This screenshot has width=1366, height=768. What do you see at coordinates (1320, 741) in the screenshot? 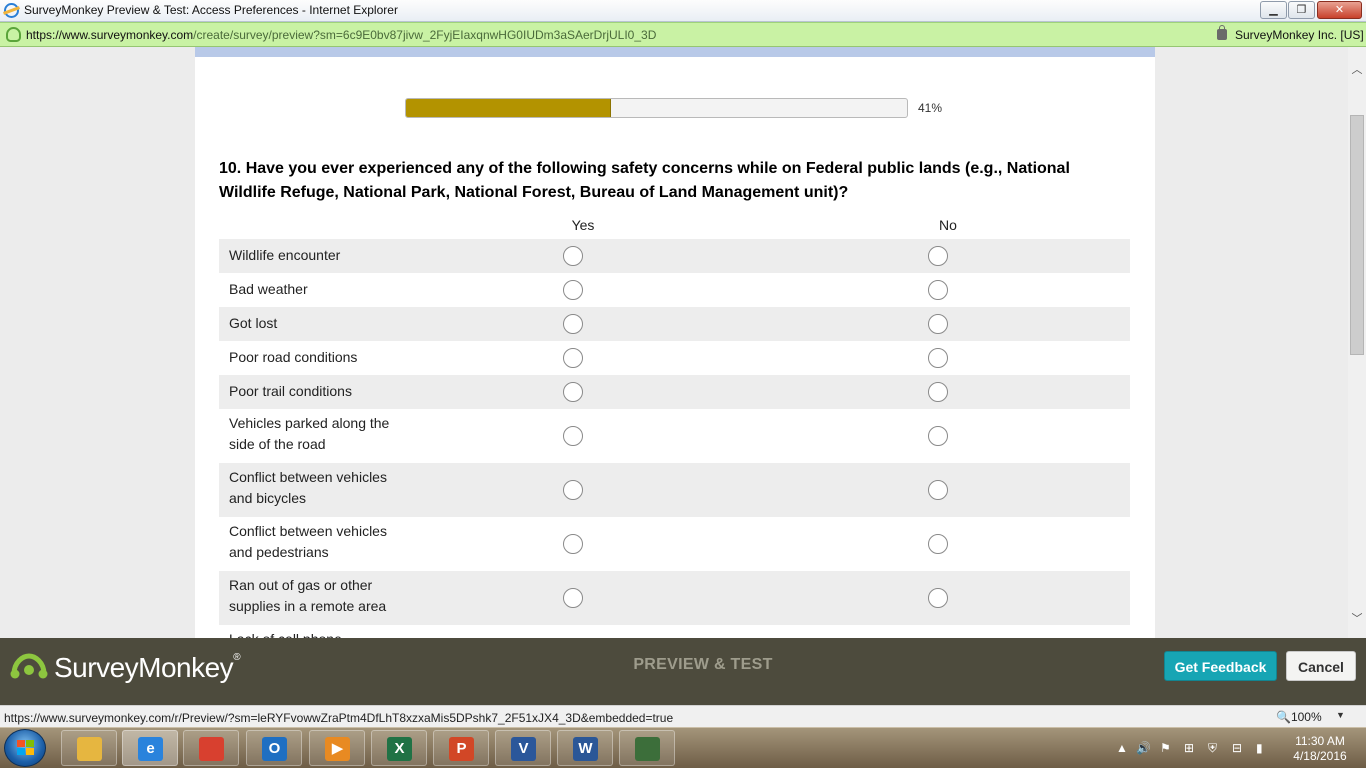
I see `clock-time: 11:30 AM` at bounding box center [1320, 741].